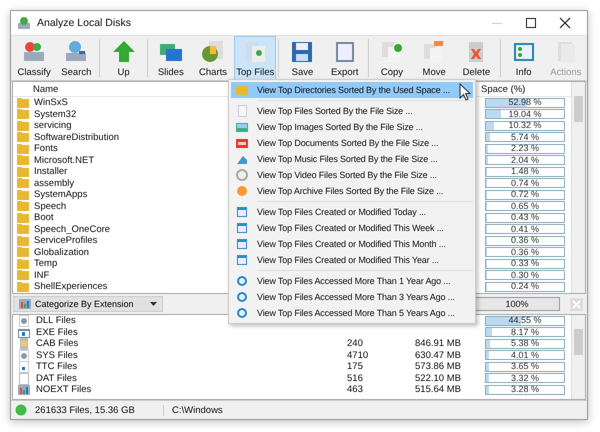 The height and width of the screenshot is (432, 600). I want to click on status-icon, so click(21, 410).